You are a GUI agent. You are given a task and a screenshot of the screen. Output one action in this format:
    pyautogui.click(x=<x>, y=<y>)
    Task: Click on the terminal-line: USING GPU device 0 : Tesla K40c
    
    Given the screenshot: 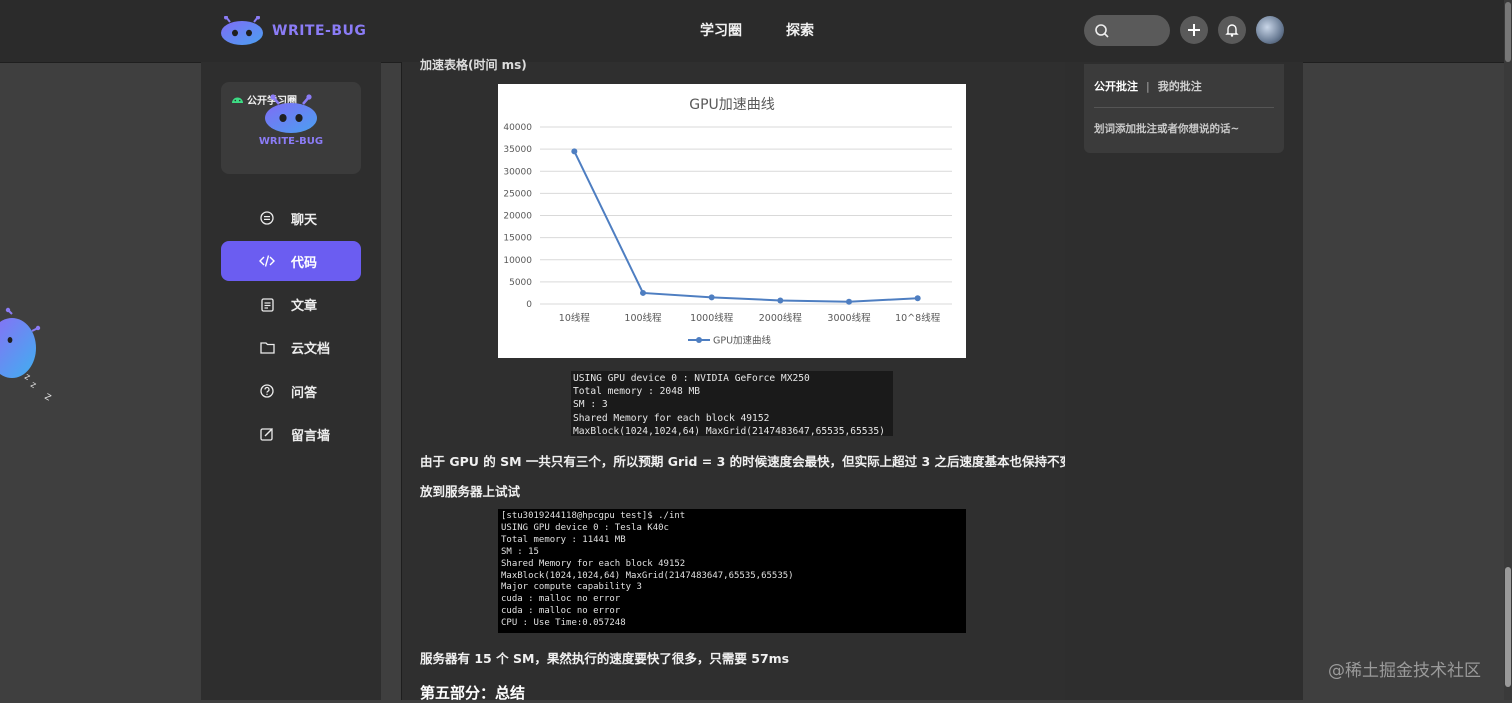 What is the action you would take?
    pyautogui.click(x=585, y=527)
    